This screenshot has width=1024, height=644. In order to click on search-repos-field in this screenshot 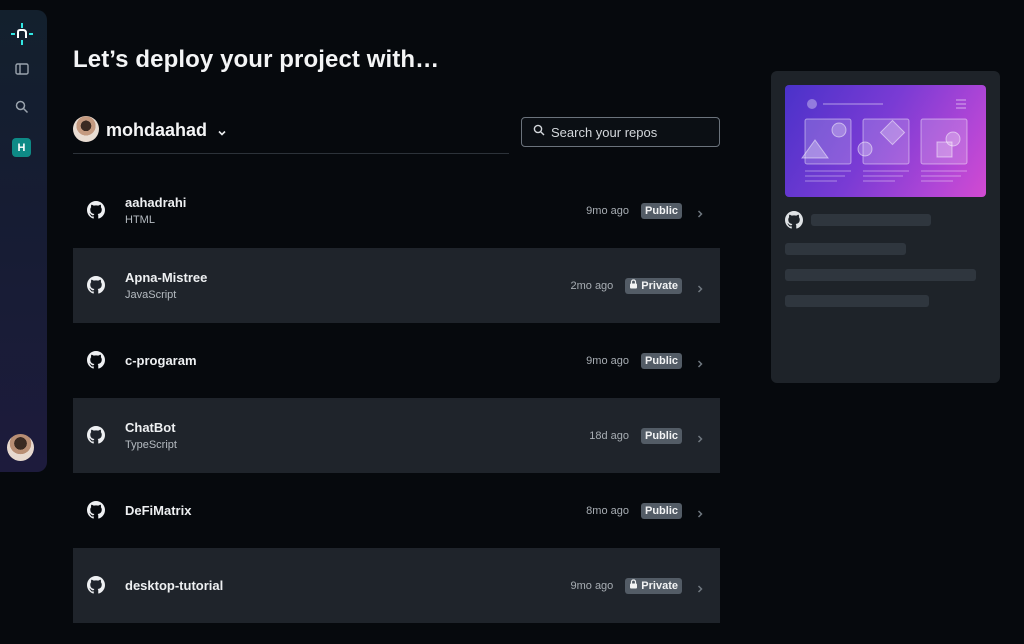, I will do `click(620, 132)`.